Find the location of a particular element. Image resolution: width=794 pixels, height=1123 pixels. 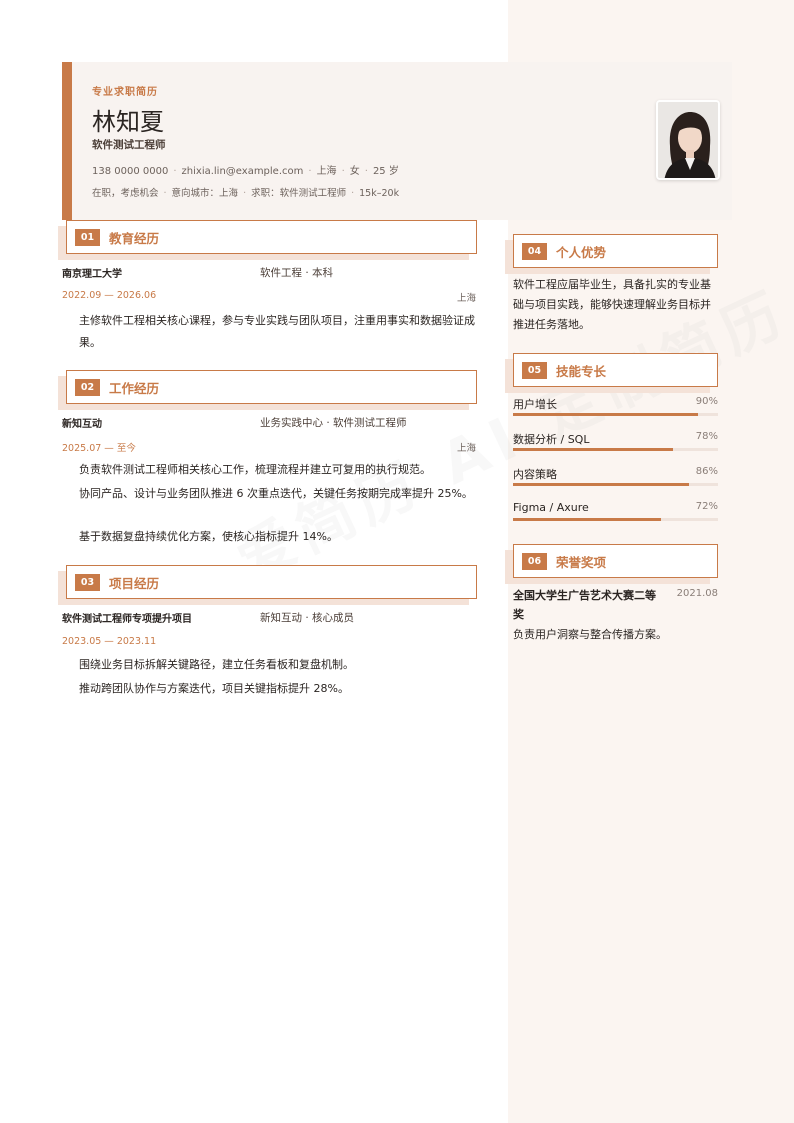

intent-salary: 15k–20k is located at coordinates (379, 193).